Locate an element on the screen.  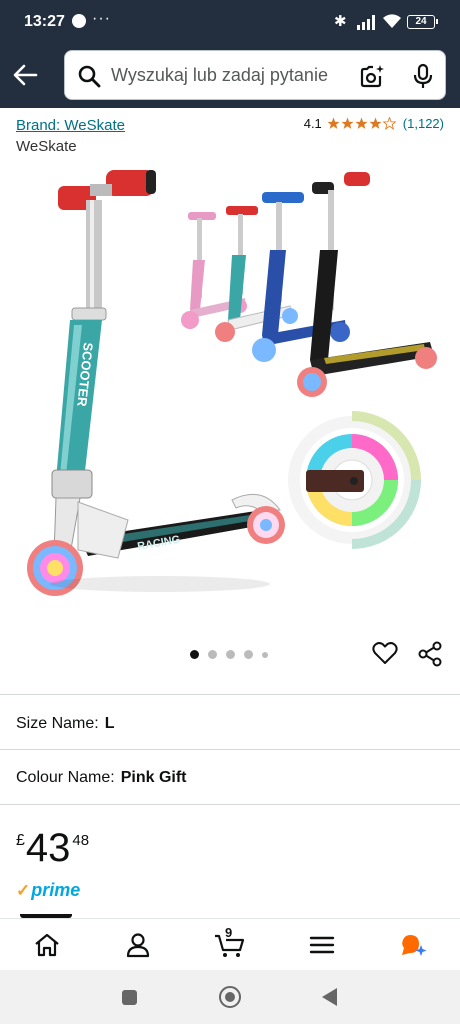
search-icon is located at coordinates (89, 76).